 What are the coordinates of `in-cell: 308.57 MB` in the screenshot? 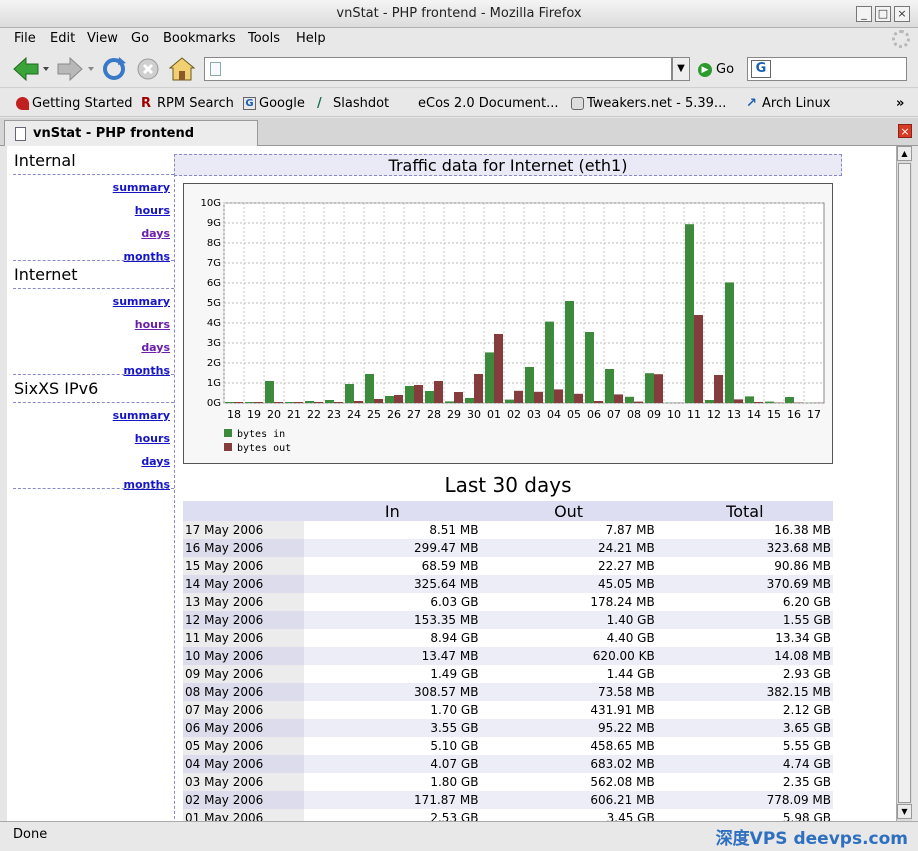 It's located at (392, 692).